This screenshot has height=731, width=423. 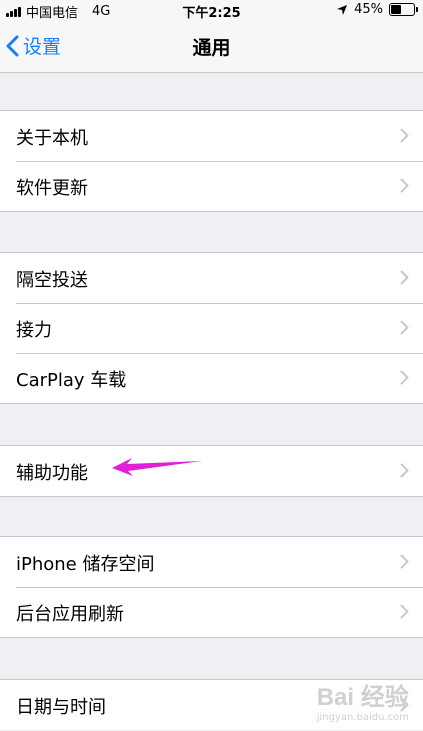 I want to click on battery-percent: 45%, so click(x=368, y=9).